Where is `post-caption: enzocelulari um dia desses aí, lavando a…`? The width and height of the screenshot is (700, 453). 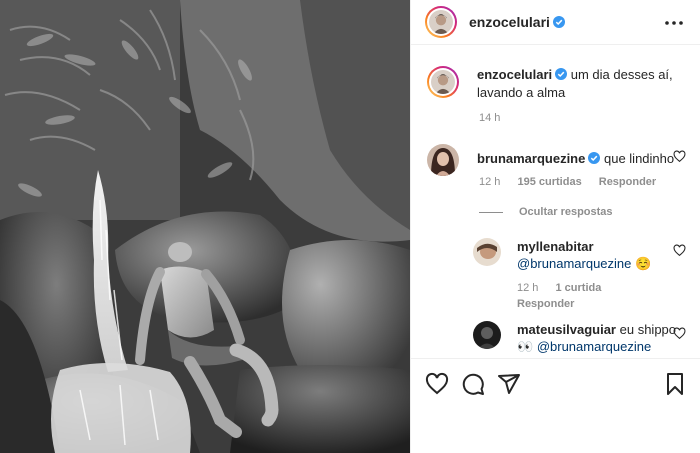
post-caption: enzocelulari um dia desses aí, lavando a… is located at coordinates (556, 84).